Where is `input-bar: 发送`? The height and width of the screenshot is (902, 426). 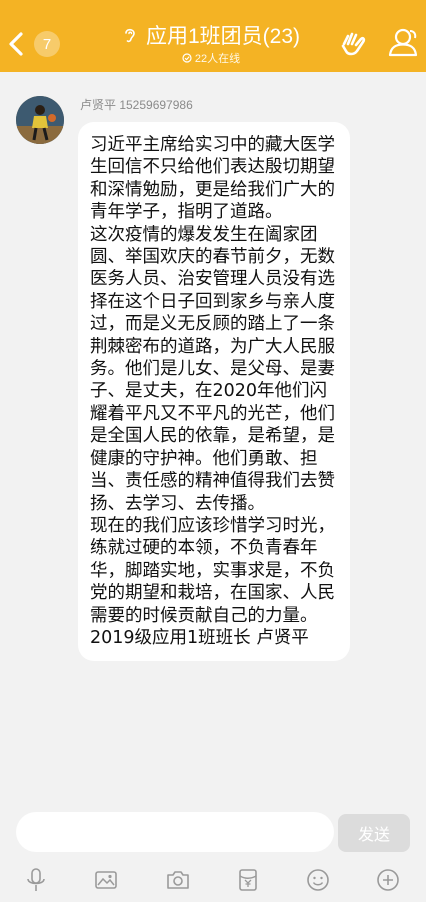 input-bar: 发送 is located at coordinates (213, 854).